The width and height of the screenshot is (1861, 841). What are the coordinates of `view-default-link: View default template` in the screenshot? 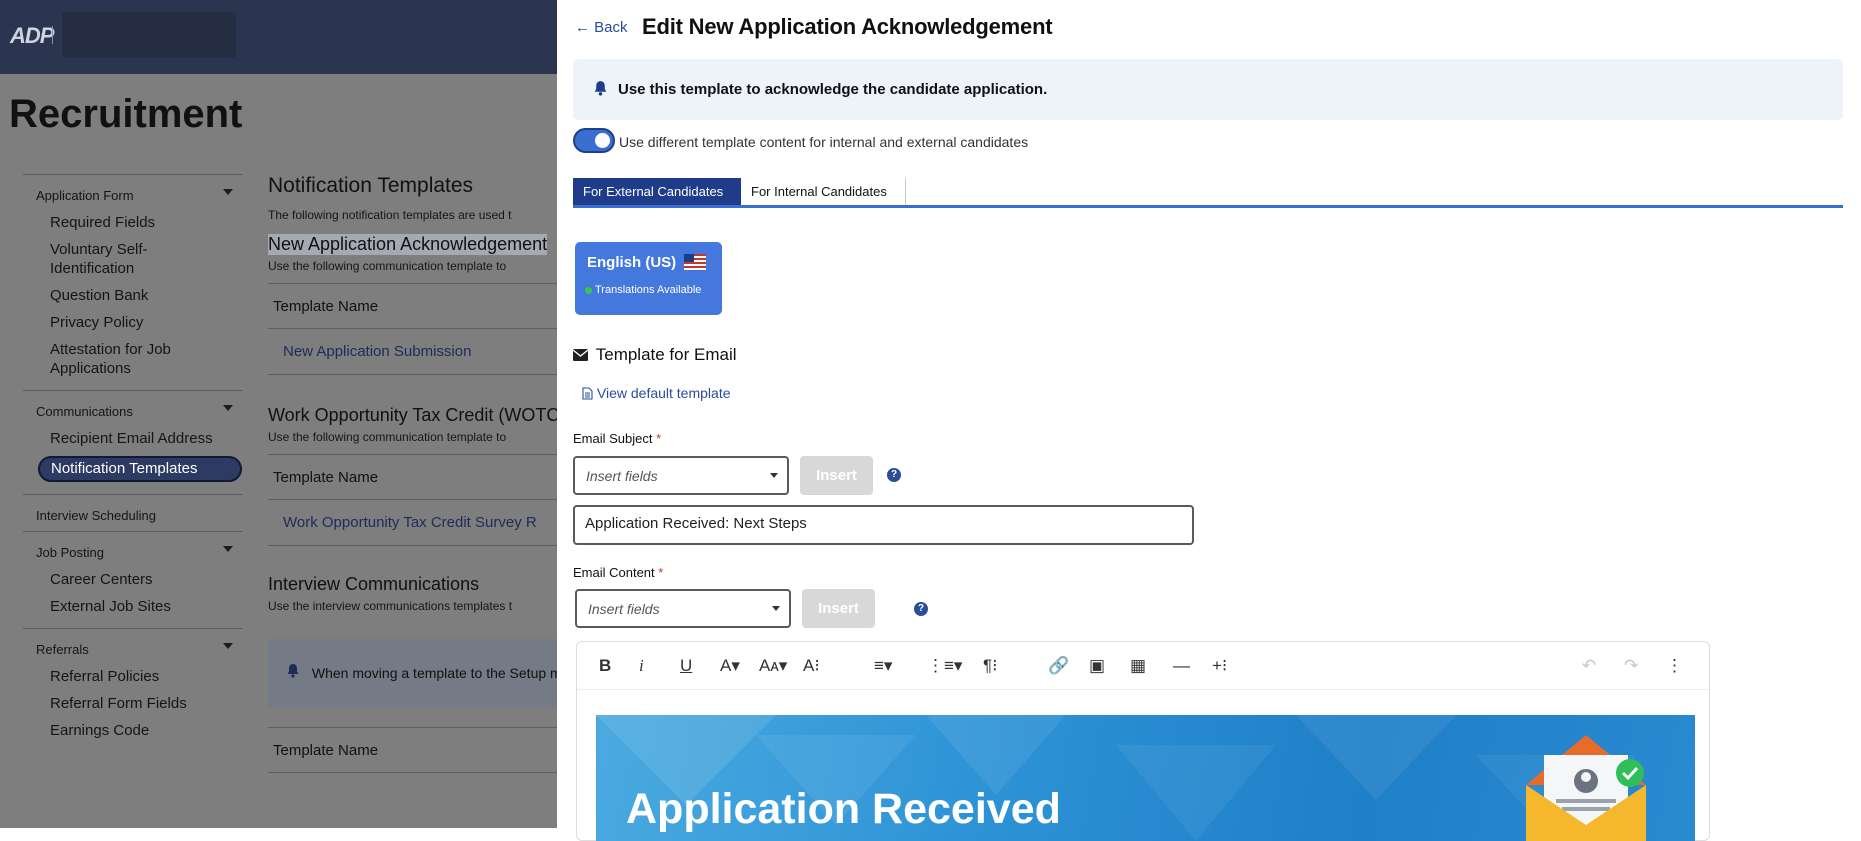 It's located at (656, 393).